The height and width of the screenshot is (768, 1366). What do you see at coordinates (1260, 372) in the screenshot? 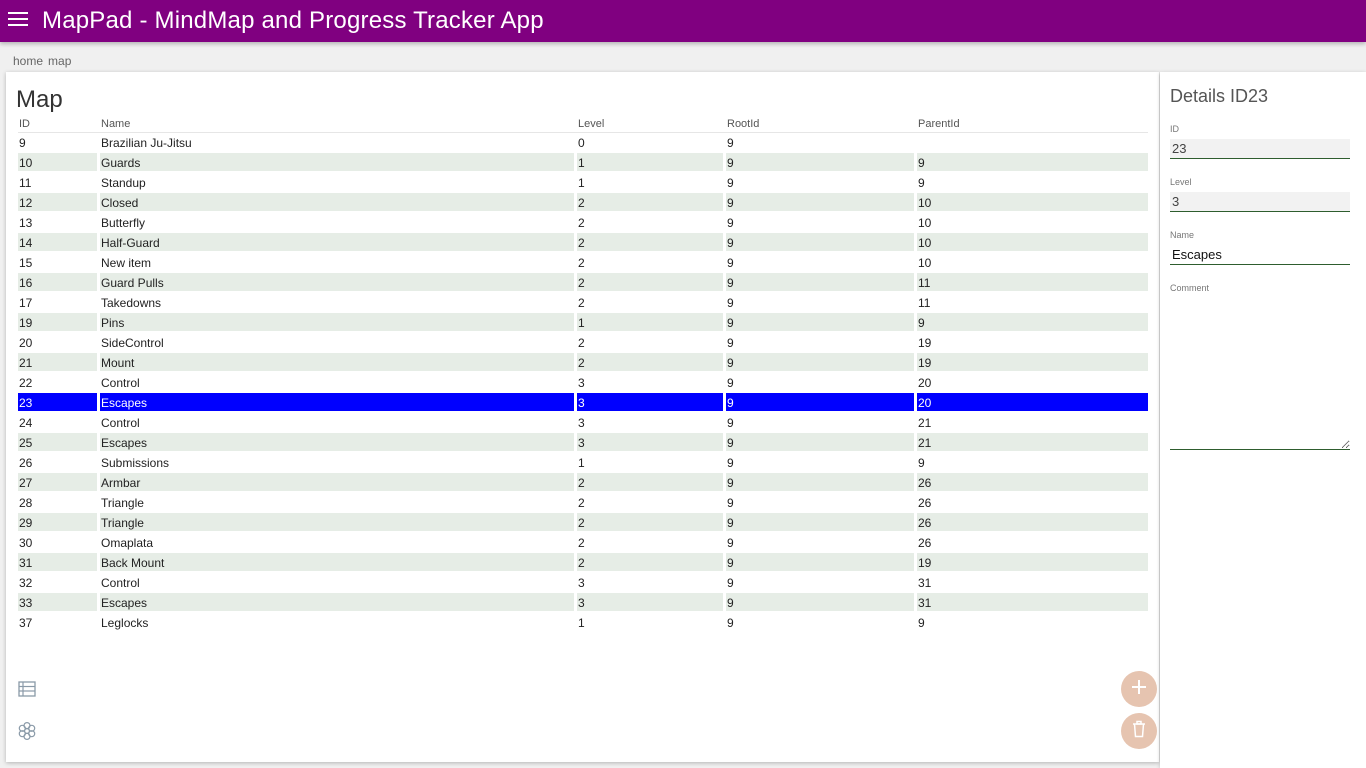
I see `comment-field` at bounding box center [1260, 372].